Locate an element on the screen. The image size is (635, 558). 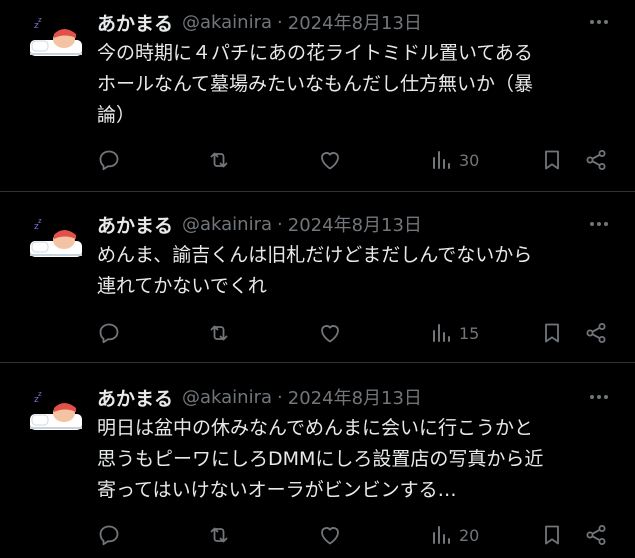
views-button: 20 is located at coordinates (454, 535).